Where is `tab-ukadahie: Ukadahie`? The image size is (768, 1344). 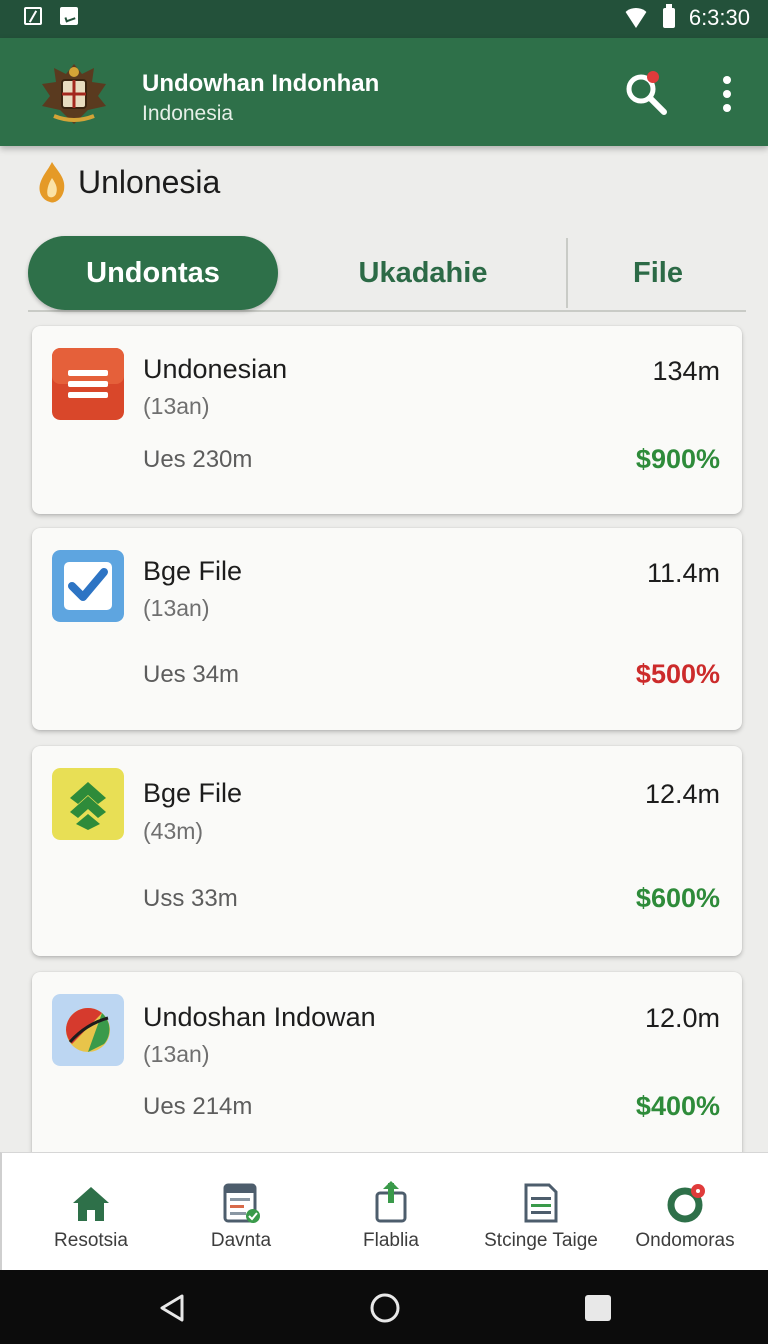
tab-ukadahie: Ukadahie is located at coordinates (423, 273).